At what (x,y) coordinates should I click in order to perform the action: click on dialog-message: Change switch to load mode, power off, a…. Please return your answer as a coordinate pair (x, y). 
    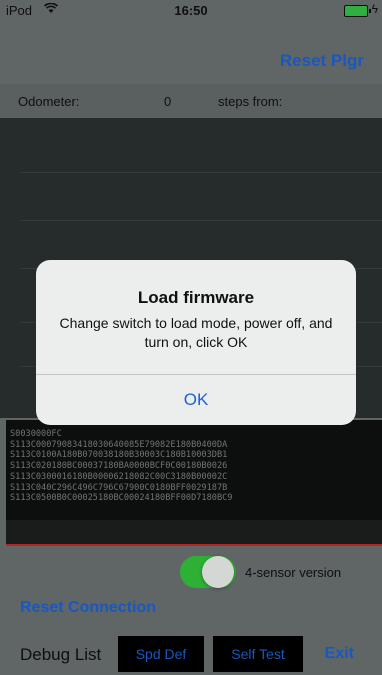
    Looking at the image, I should click on (196, 332).